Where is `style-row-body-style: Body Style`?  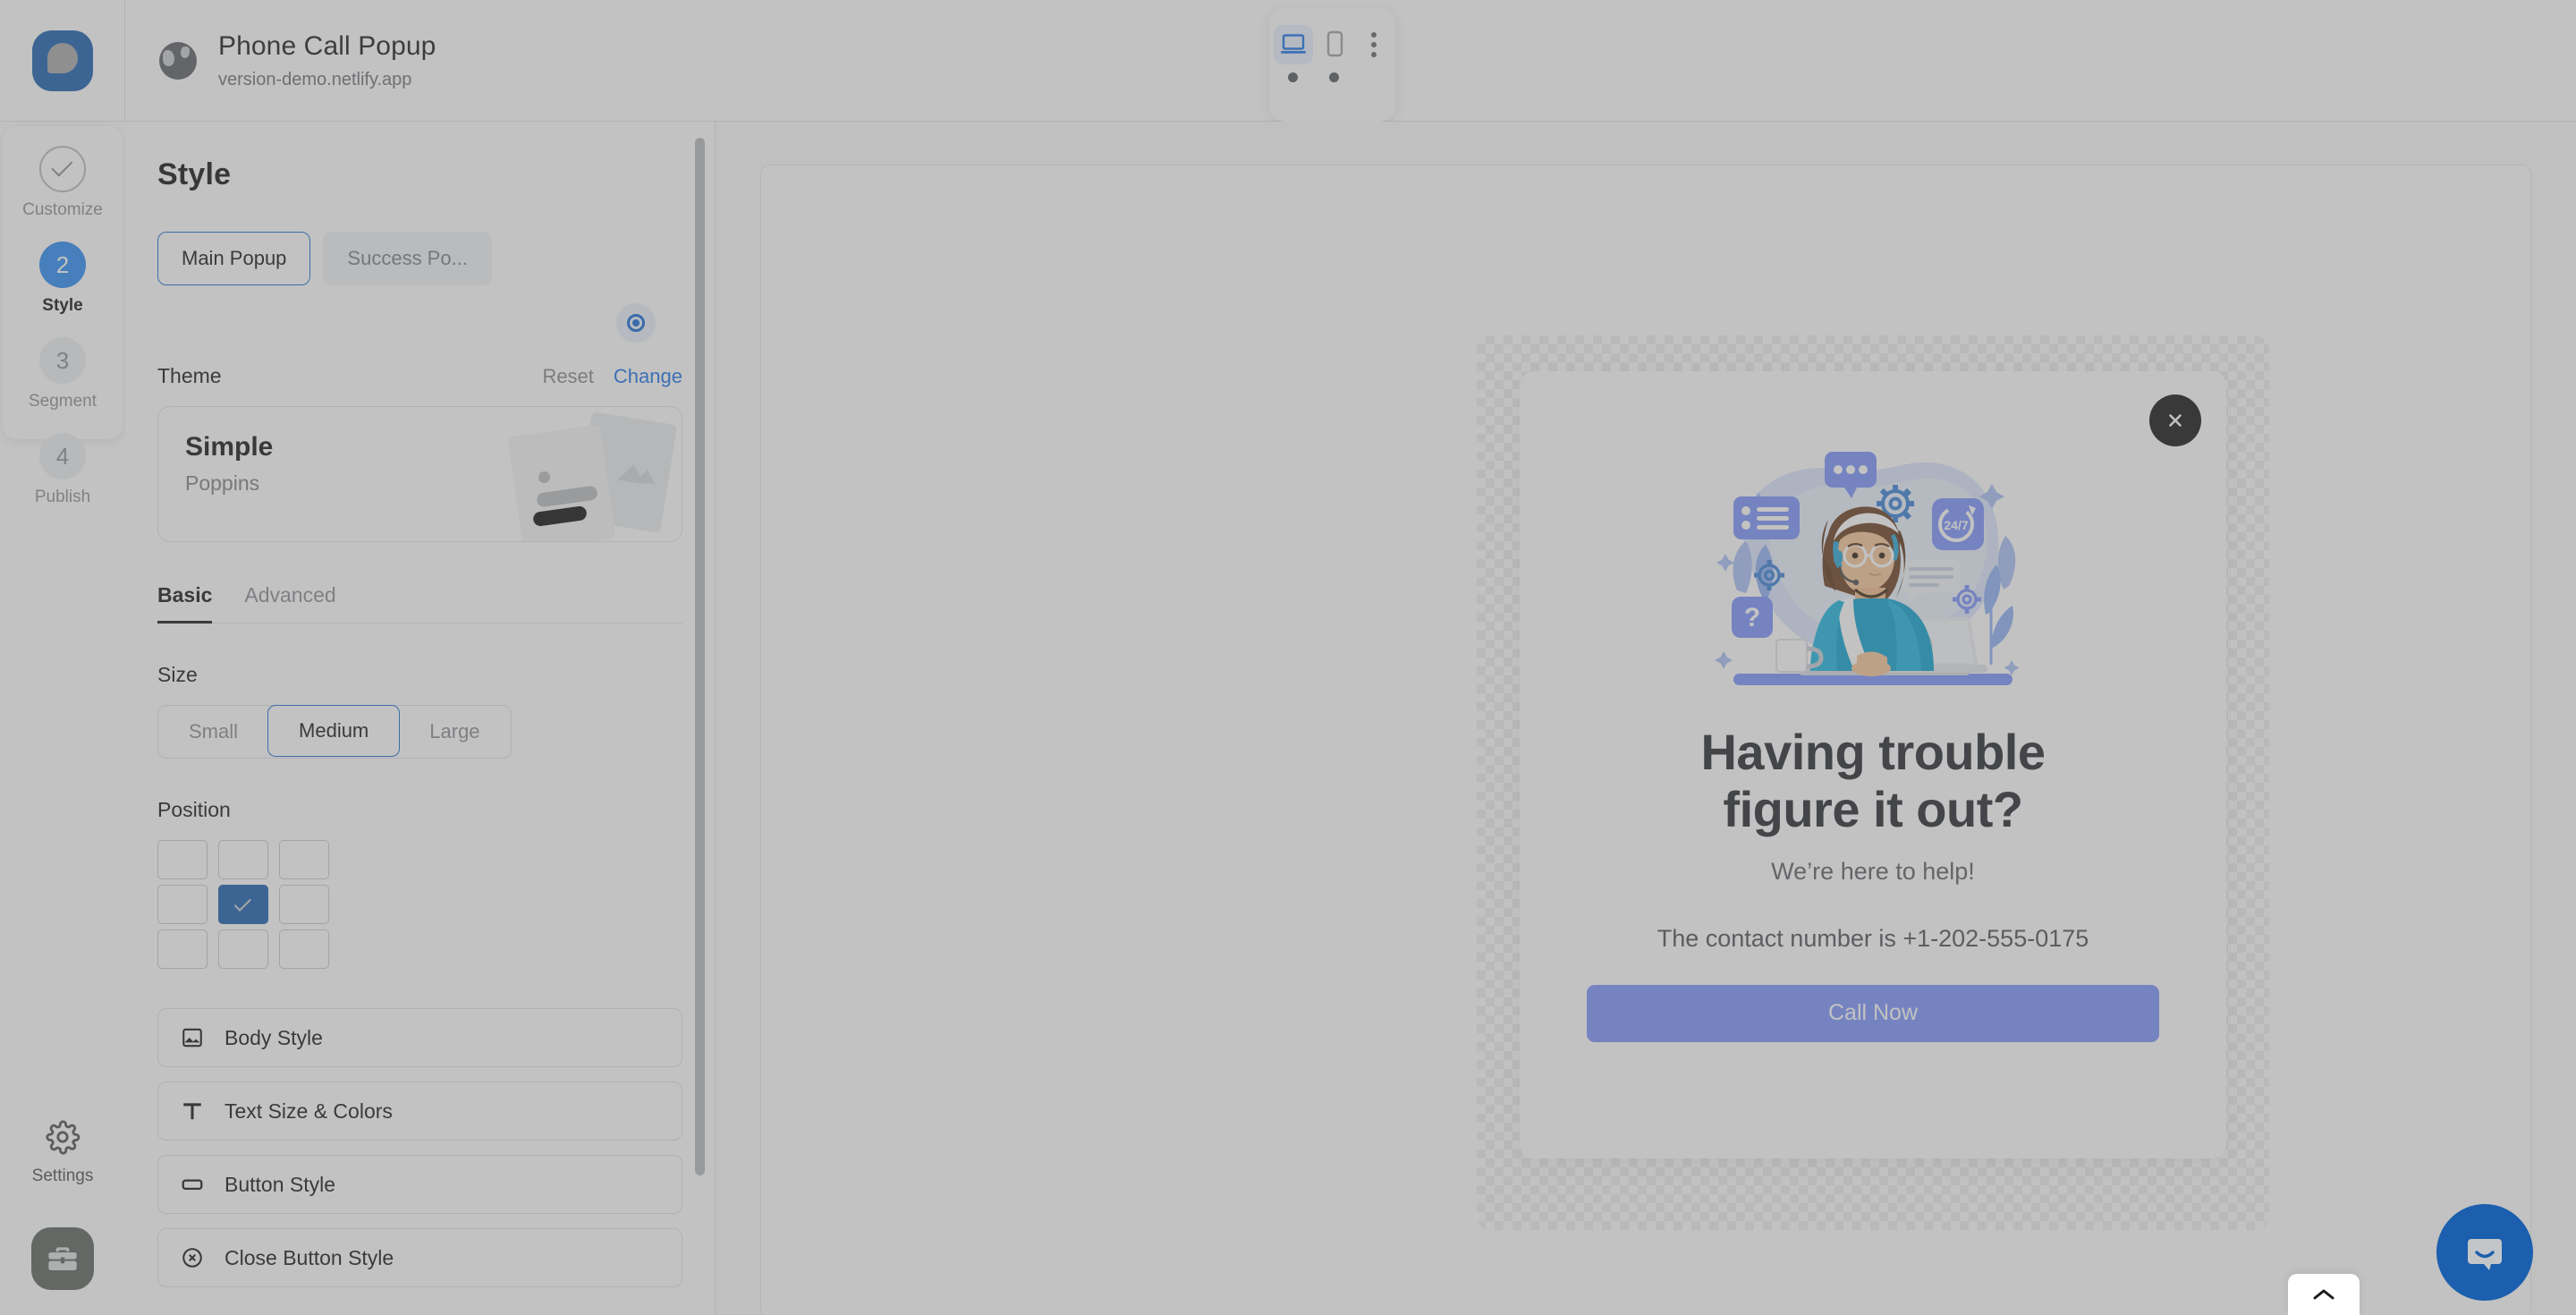
style-row-body-style: Body Style is located at coordinates (419, 1037).